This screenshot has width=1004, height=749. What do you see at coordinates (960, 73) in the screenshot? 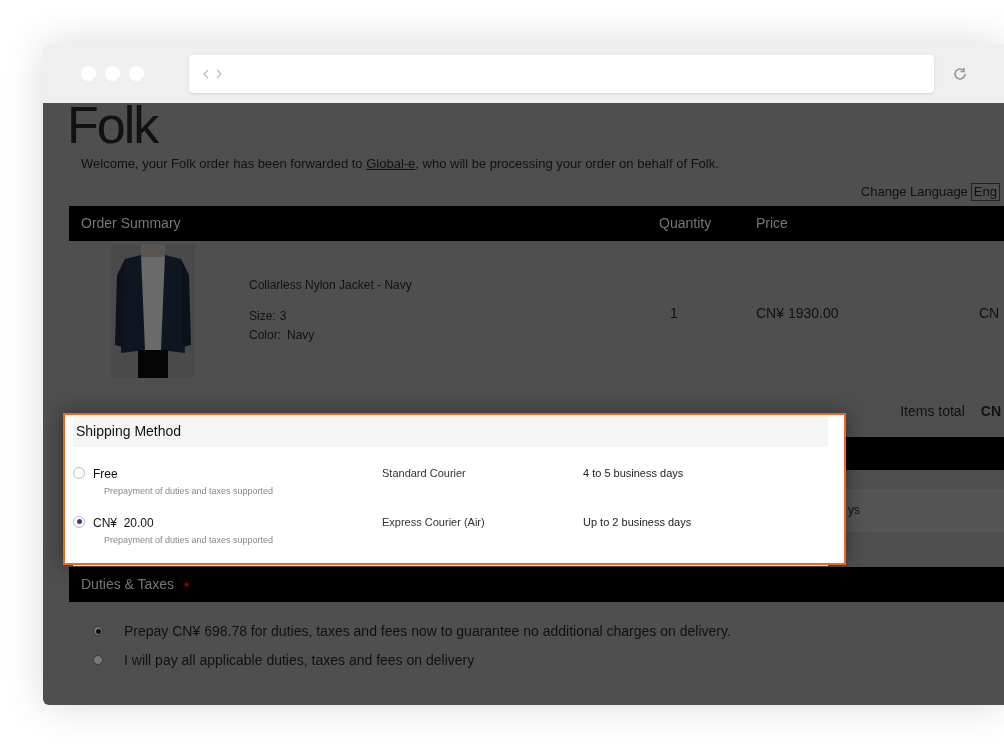
I see `reload-icon` at bounding box center [960, 73].